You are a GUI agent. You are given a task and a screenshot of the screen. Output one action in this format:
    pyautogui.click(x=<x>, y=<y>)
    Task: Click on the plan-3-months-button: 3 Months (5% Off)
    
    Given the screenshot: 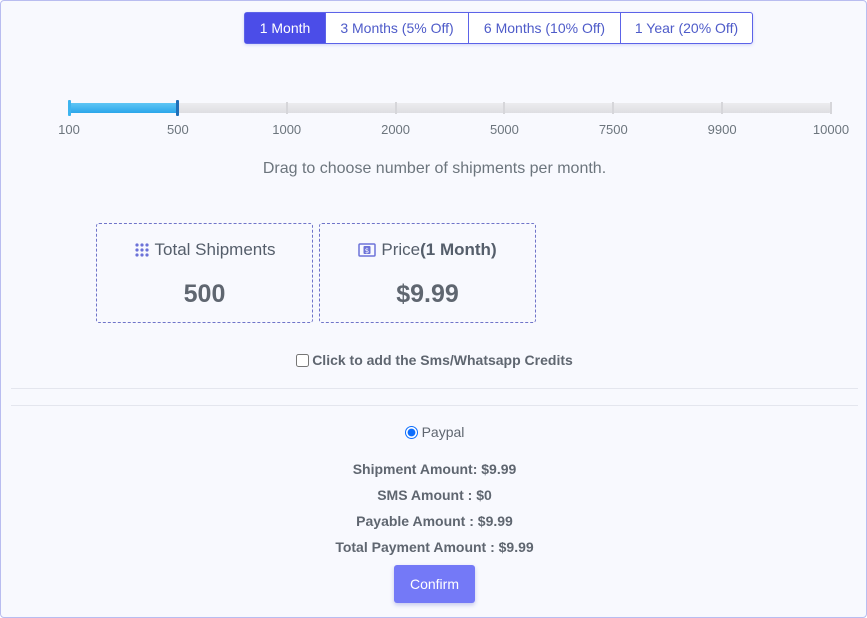 What is the action you would take?
    pyautogui.click(x=396, y=28)
    